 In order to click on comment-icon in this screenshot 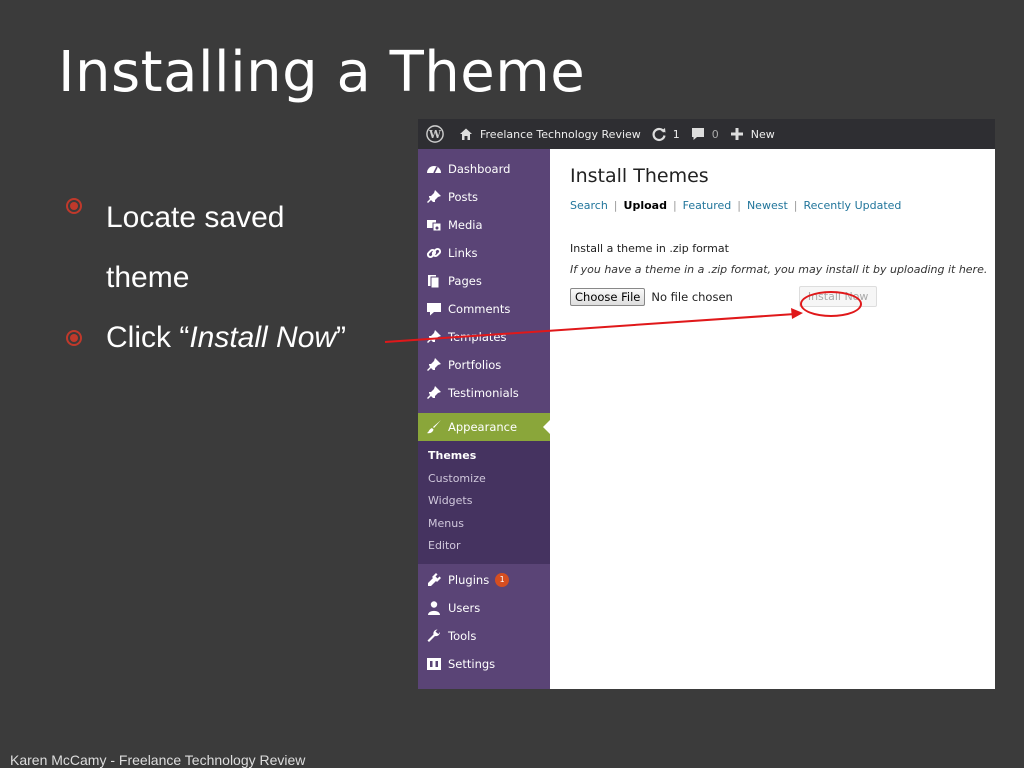, I will do `click(434, 309)`.